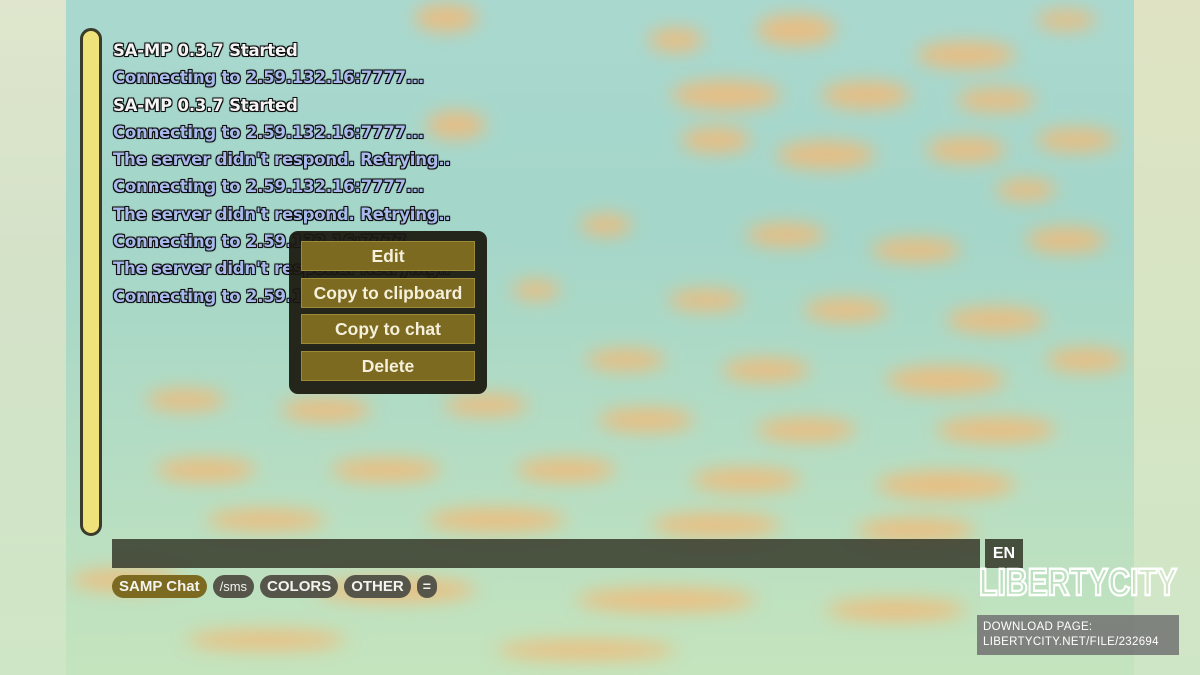 The height and width of the screenshot is (675, 1200). What do you see at coordinates (33, 337) in the screenshot?
I see `left-pillarbox` at bounding box center [33, 337].